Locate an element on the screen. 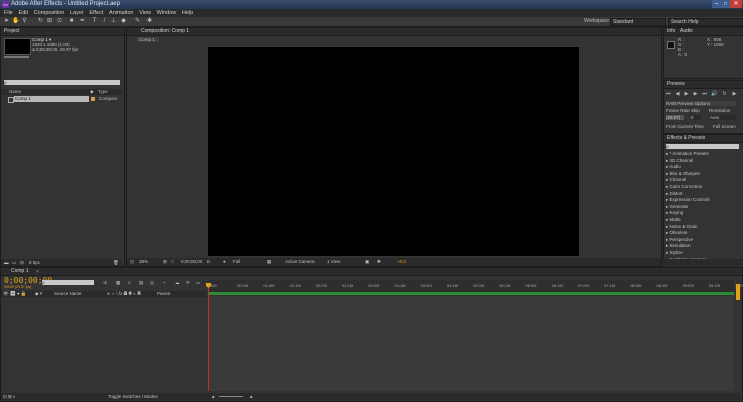  effects-category-item: ▸ Generate is located at coordinates (677, 206).